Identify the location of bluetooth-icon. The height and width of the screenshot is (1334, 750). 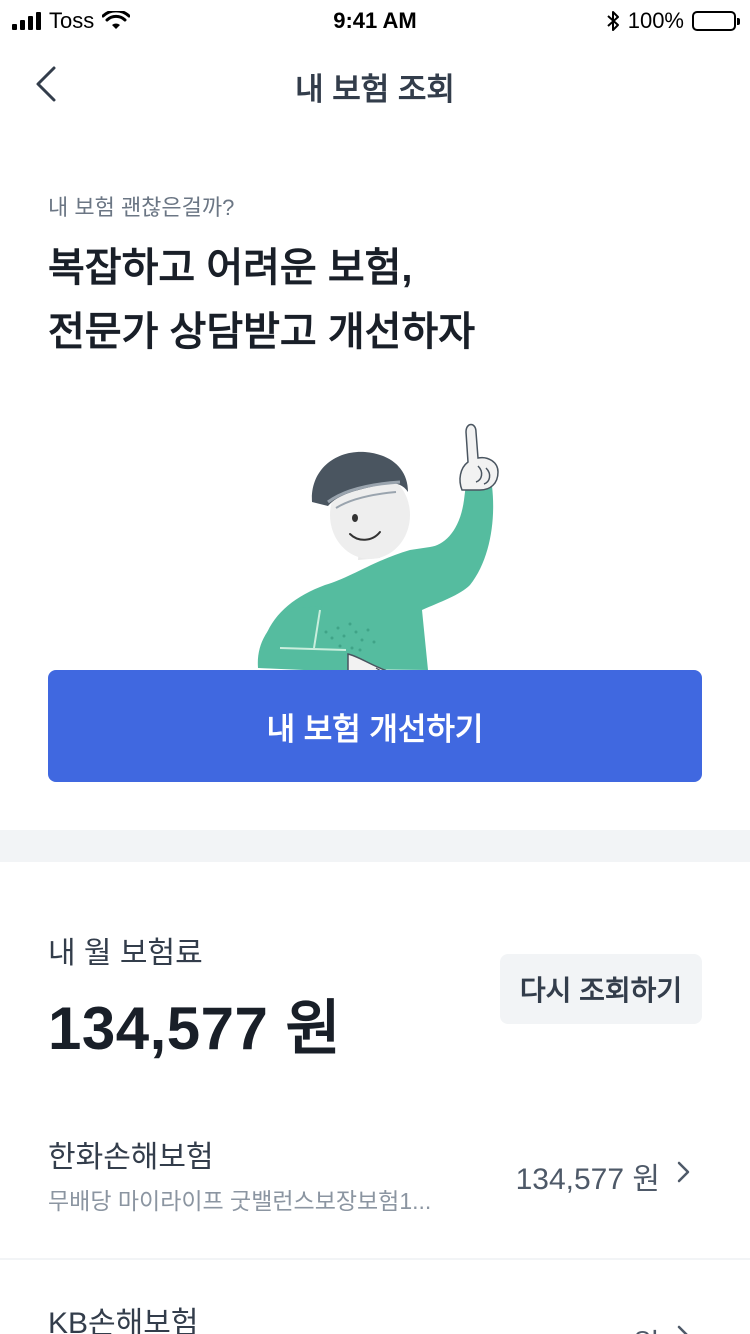
(613, 21).